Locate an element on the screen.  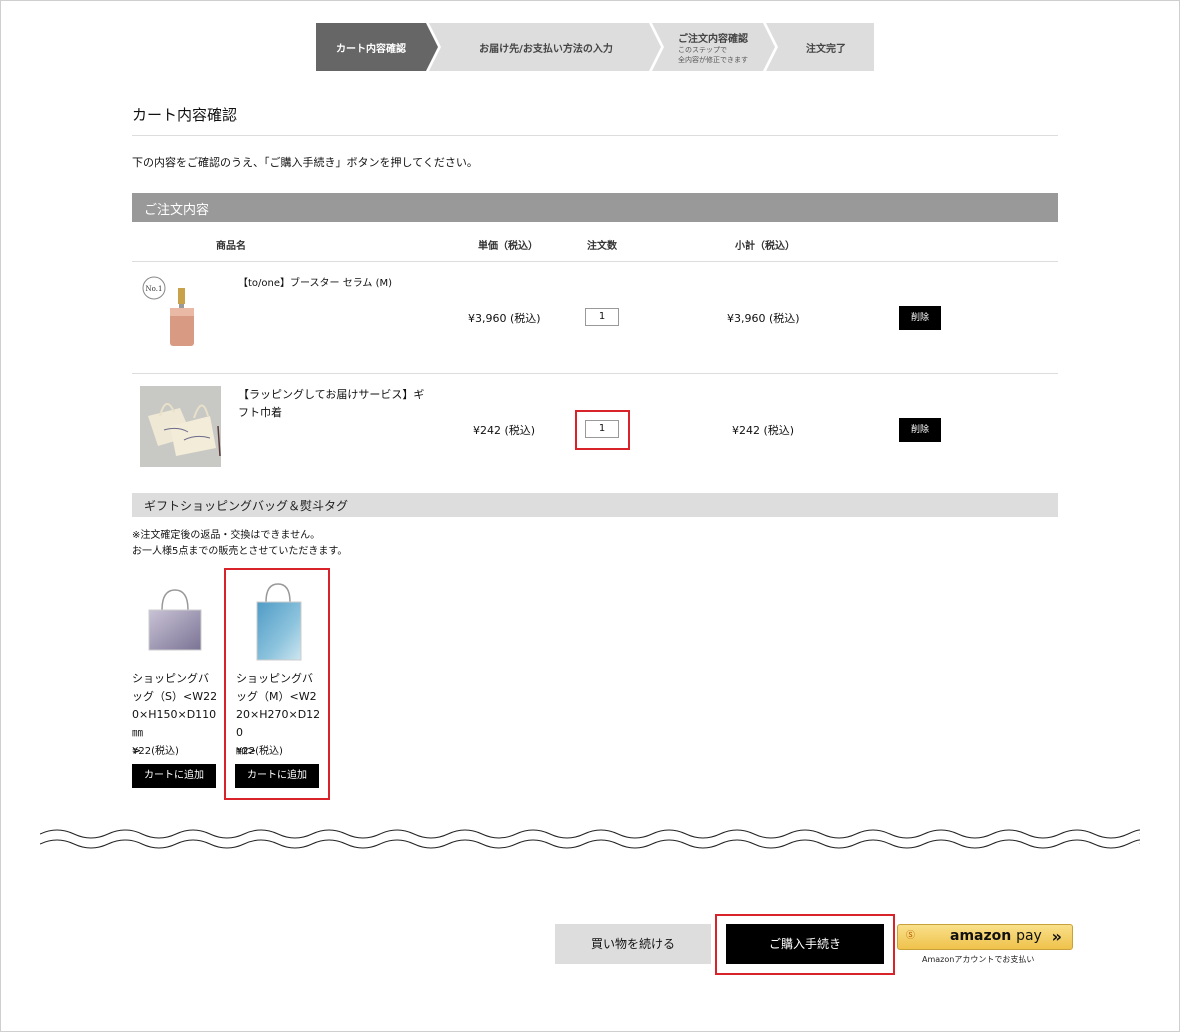
step-label: お届け先/お支払い方法の入力 is located at coordinates (546, 49).